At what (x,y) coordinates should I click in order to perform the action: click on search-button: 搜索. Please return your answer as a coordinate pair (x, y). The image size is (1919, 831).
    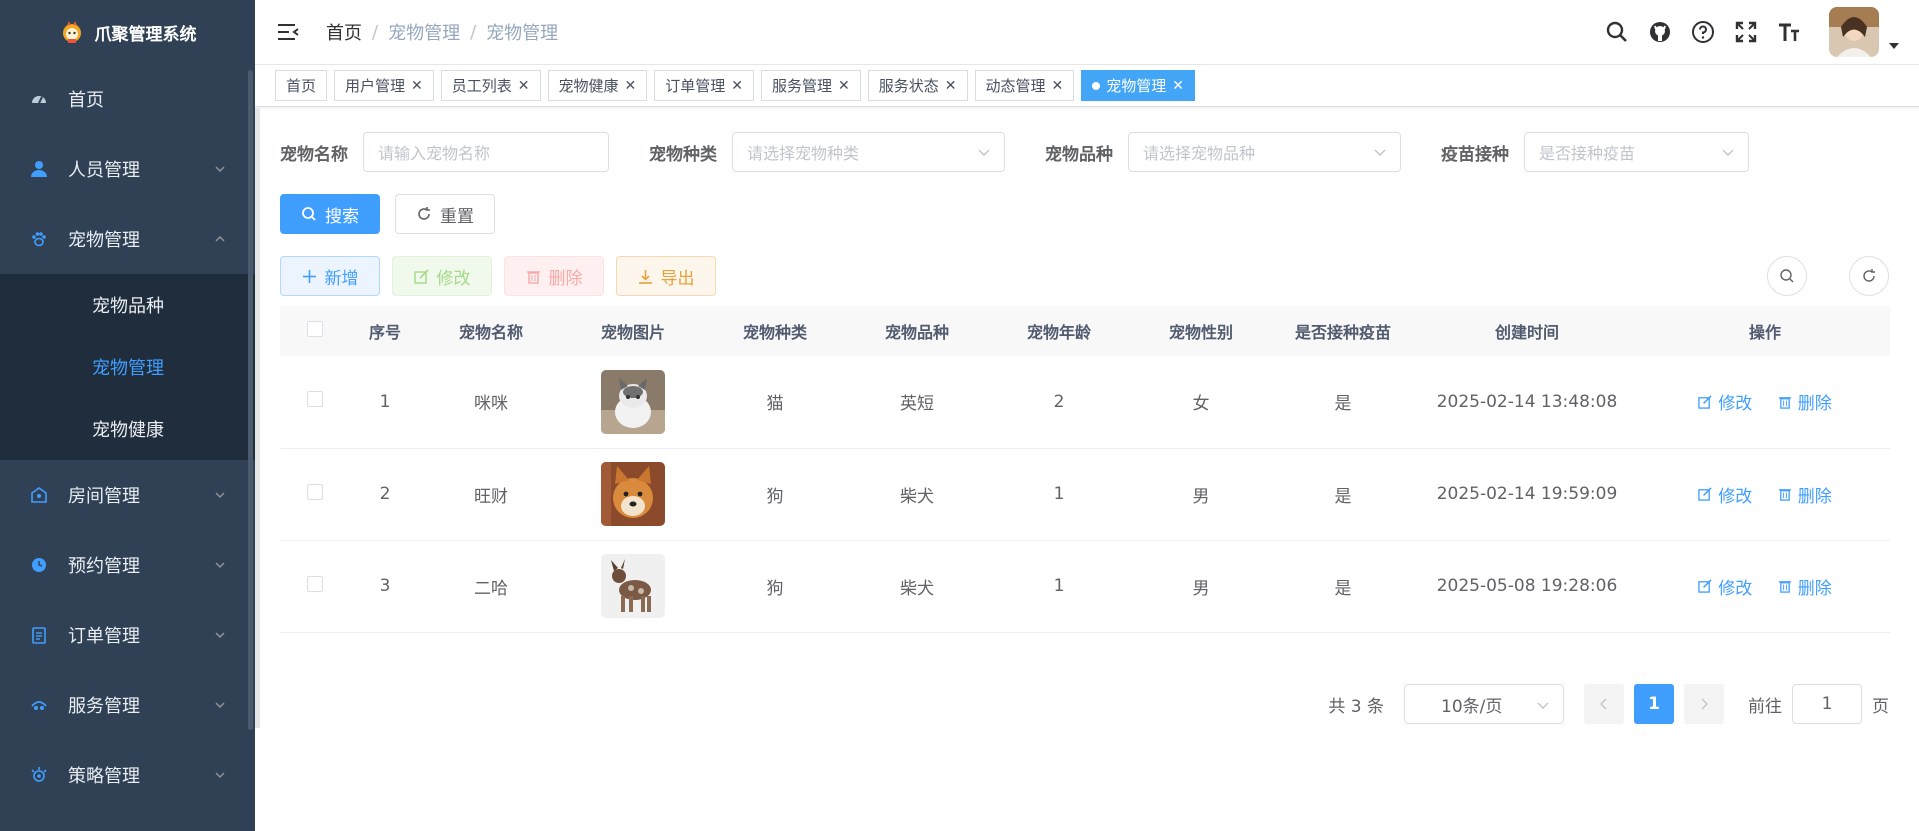
    Looking at the image, I should click on (330, 214).